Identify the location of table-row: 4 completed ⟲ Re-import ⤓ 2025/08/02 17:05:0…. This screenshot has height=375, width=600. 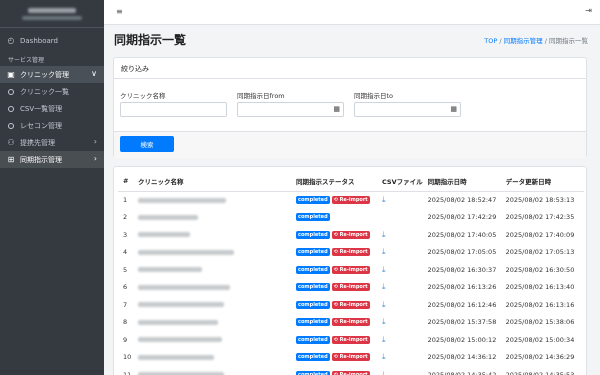
(351, 253).